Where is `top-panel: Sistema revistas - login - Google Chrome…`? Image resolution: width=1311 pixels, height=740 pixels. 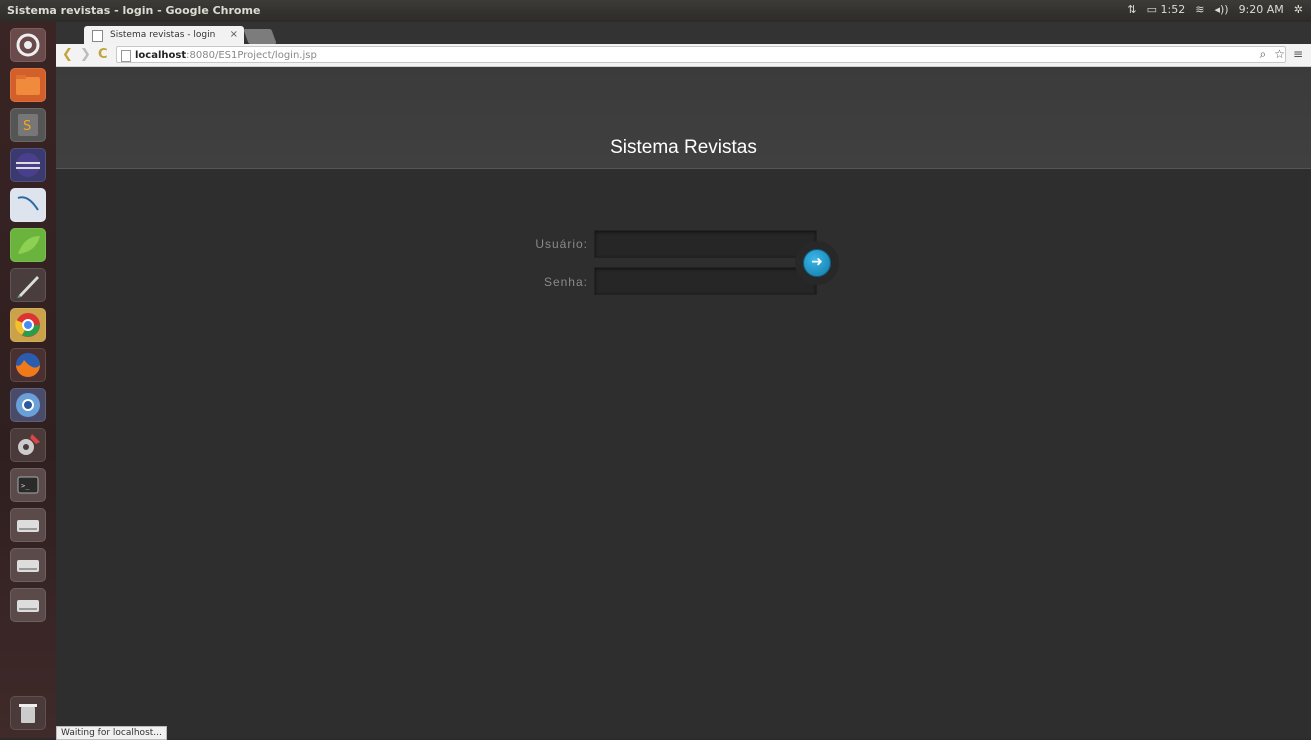
top-panel: Sistema revistas - login - Google Chrome… is located at coordinates (655, 11).